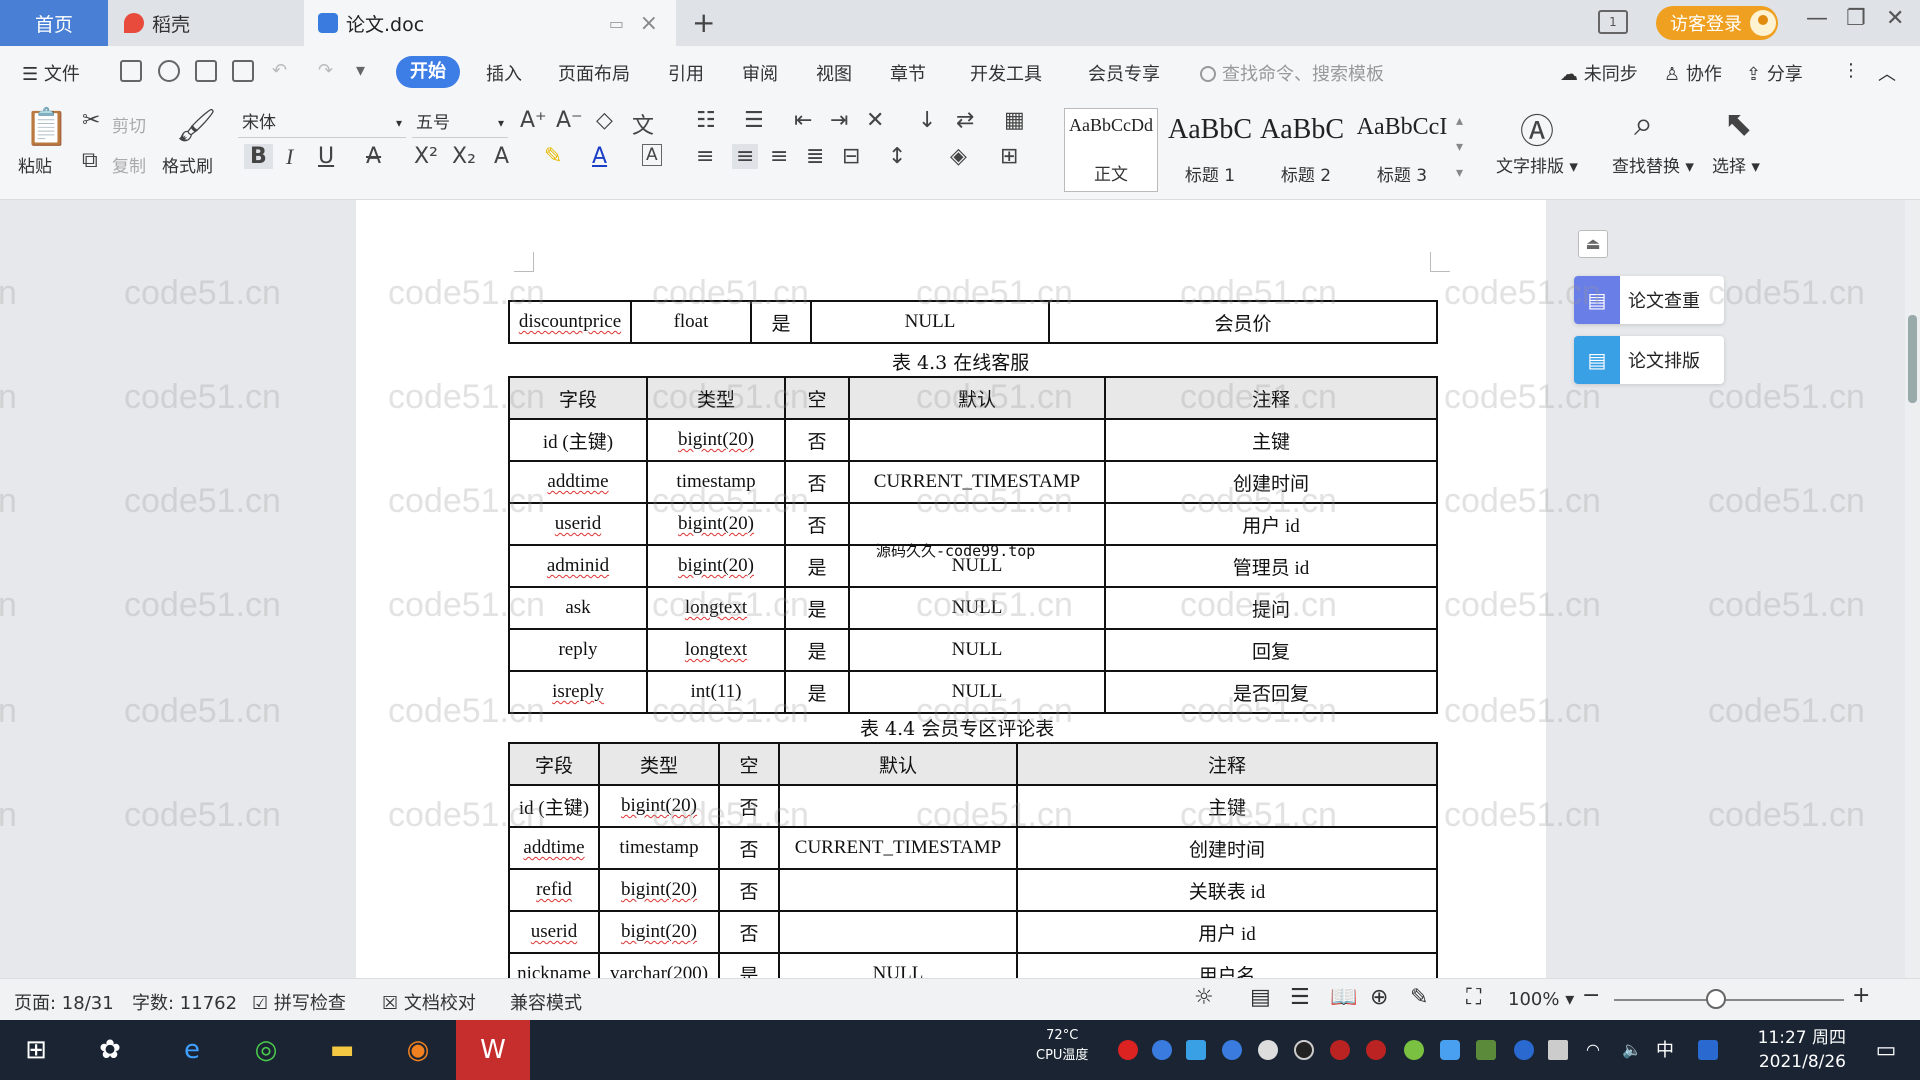  Describe the element at coordinates (958, 156) in the screenshot. I see `shading-icon: ◈` at that location.